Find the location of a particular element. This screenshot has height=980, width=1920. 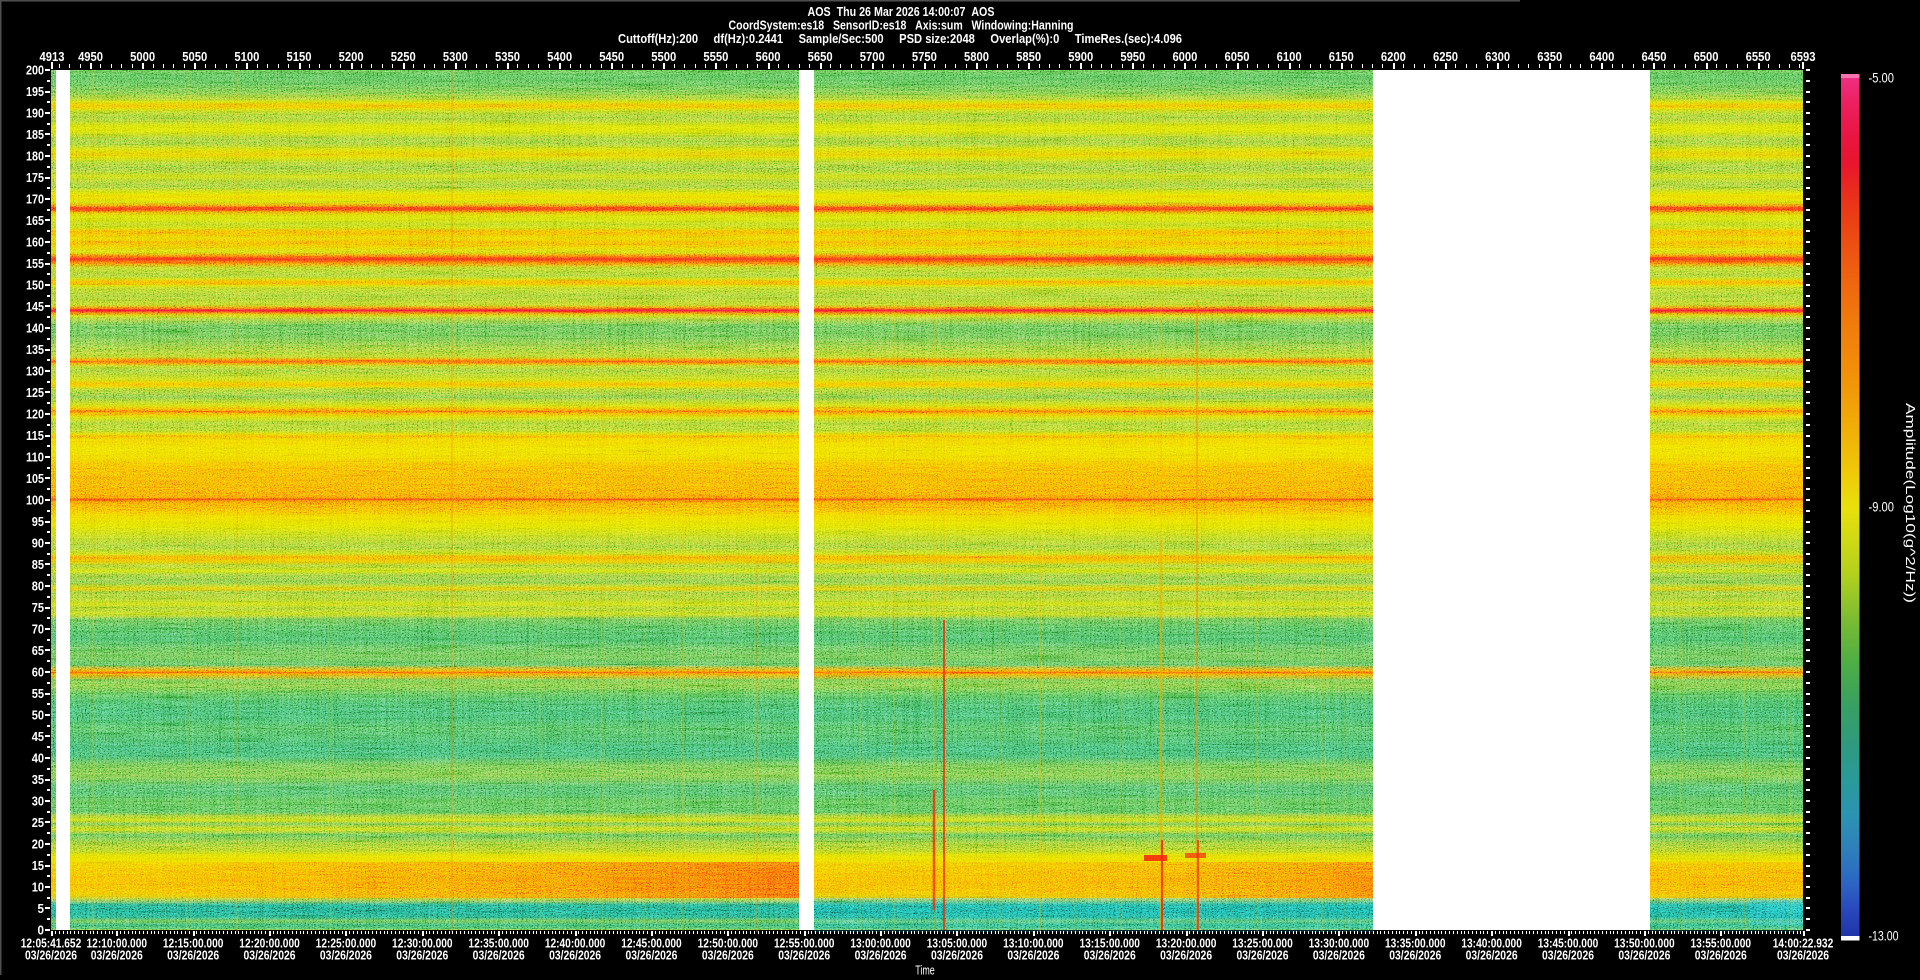

svg-text: 155 is located at coordinates (35, 264).